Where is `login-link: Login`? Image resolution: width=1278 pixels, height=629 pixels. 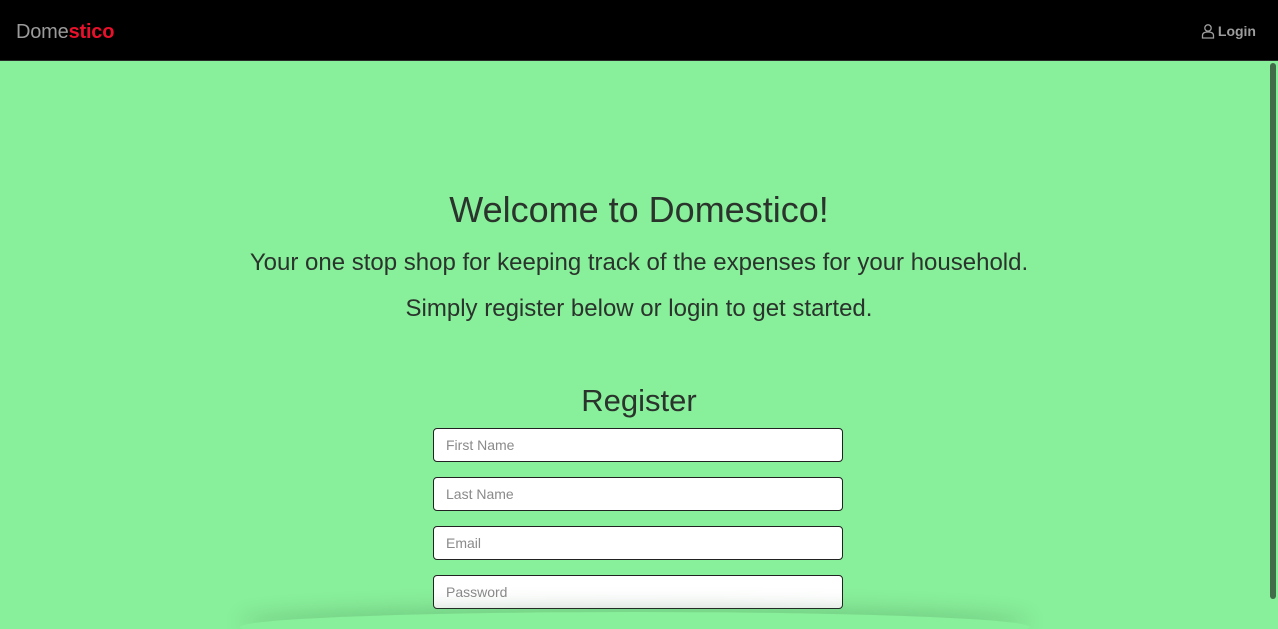 login-link: Login is located at coordinates (1228, 31).